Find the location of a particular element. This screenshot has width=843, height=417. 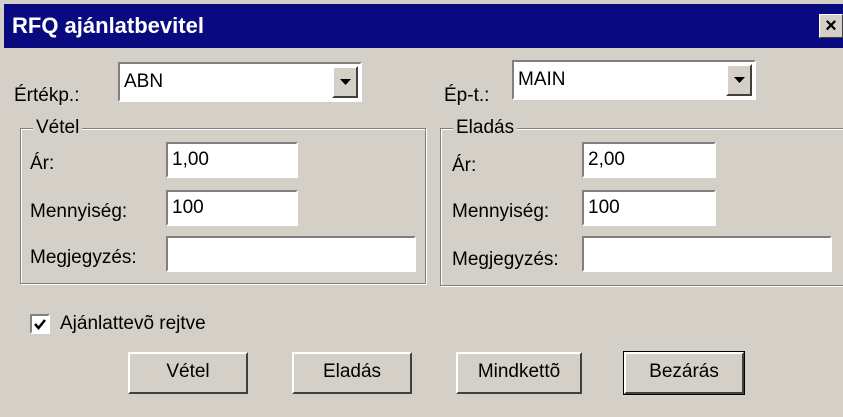

eladas-ar-value: 2,00 is located at coordinates (606, 159).